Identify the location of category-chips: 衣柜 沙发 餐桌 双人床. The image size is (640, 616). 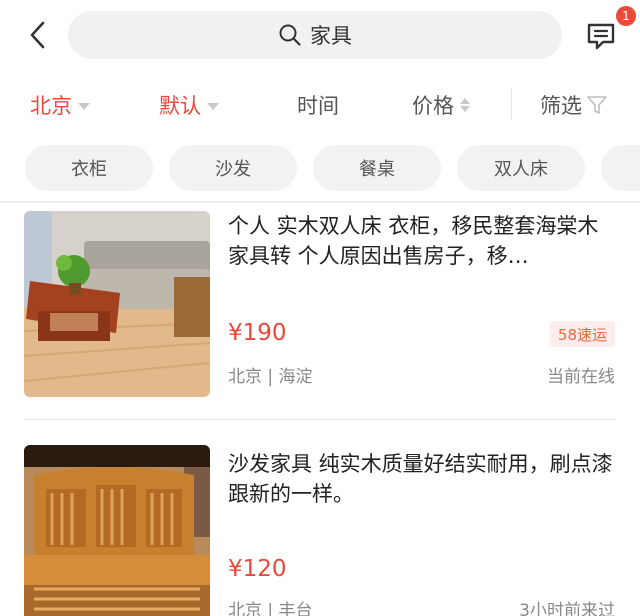
(320, 169).